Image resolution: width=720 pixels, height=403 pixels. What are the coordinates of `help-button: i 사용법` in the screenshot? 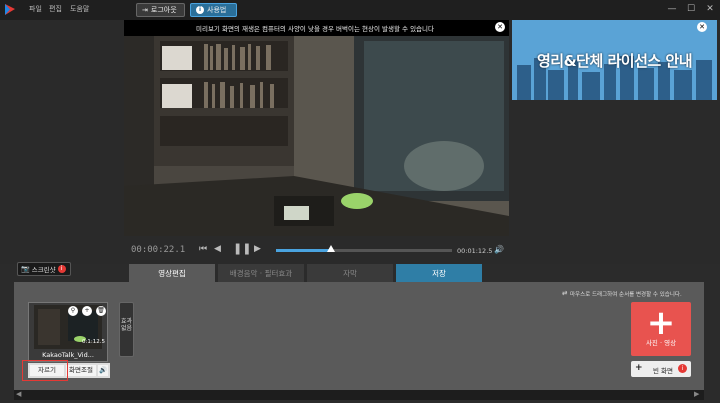 It's located at (213, 10).